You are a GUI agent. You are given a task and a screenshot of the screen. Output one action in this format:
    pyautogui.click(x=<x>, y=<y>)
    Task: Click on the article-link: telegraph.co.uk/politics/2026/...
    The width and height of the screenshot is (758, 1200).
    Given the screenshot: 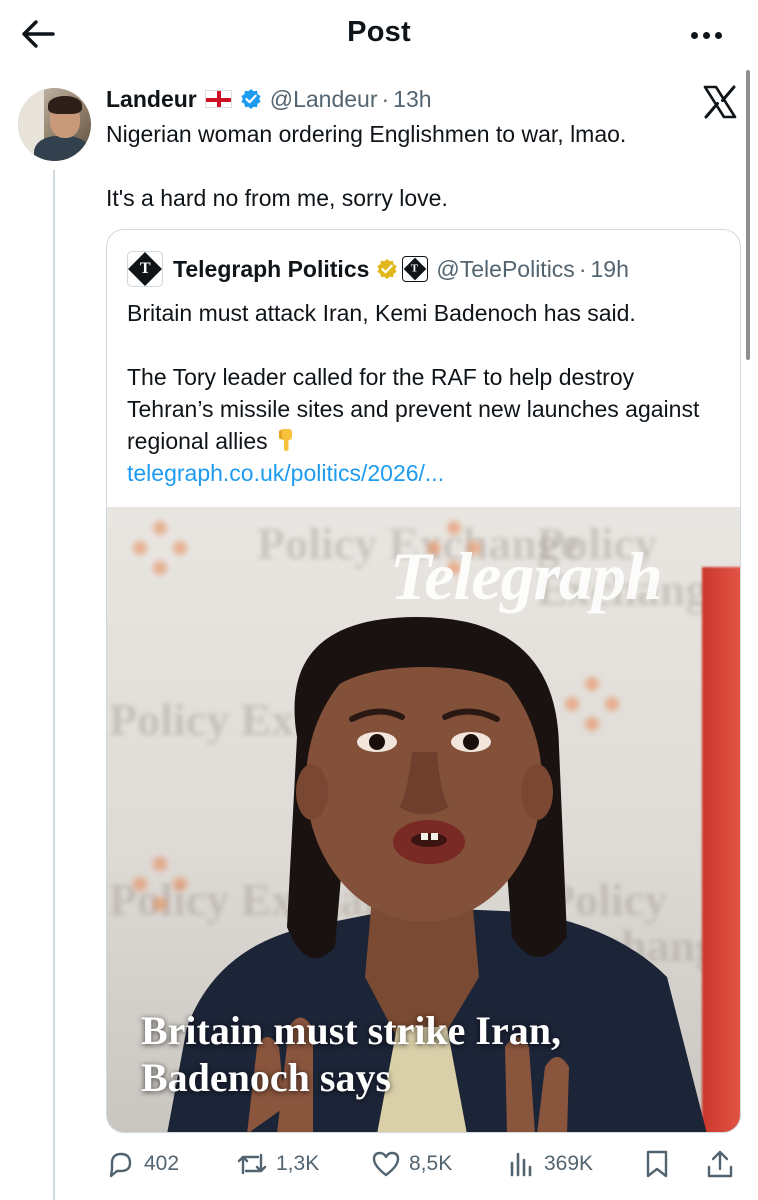 What is the action you would take?
    pyautogui.click(x=424, y=473)
    